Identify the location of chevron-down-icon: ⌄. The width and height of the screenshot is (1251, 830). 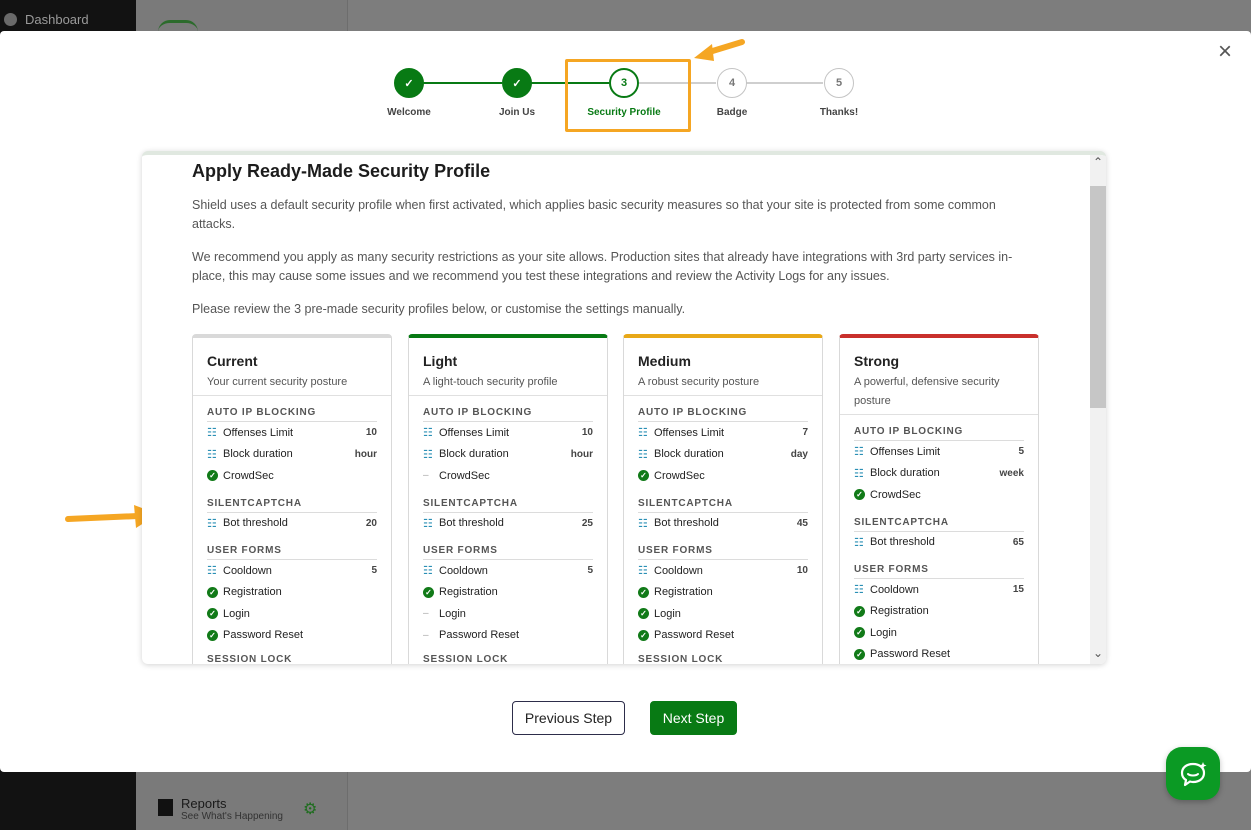
(1098, 655).